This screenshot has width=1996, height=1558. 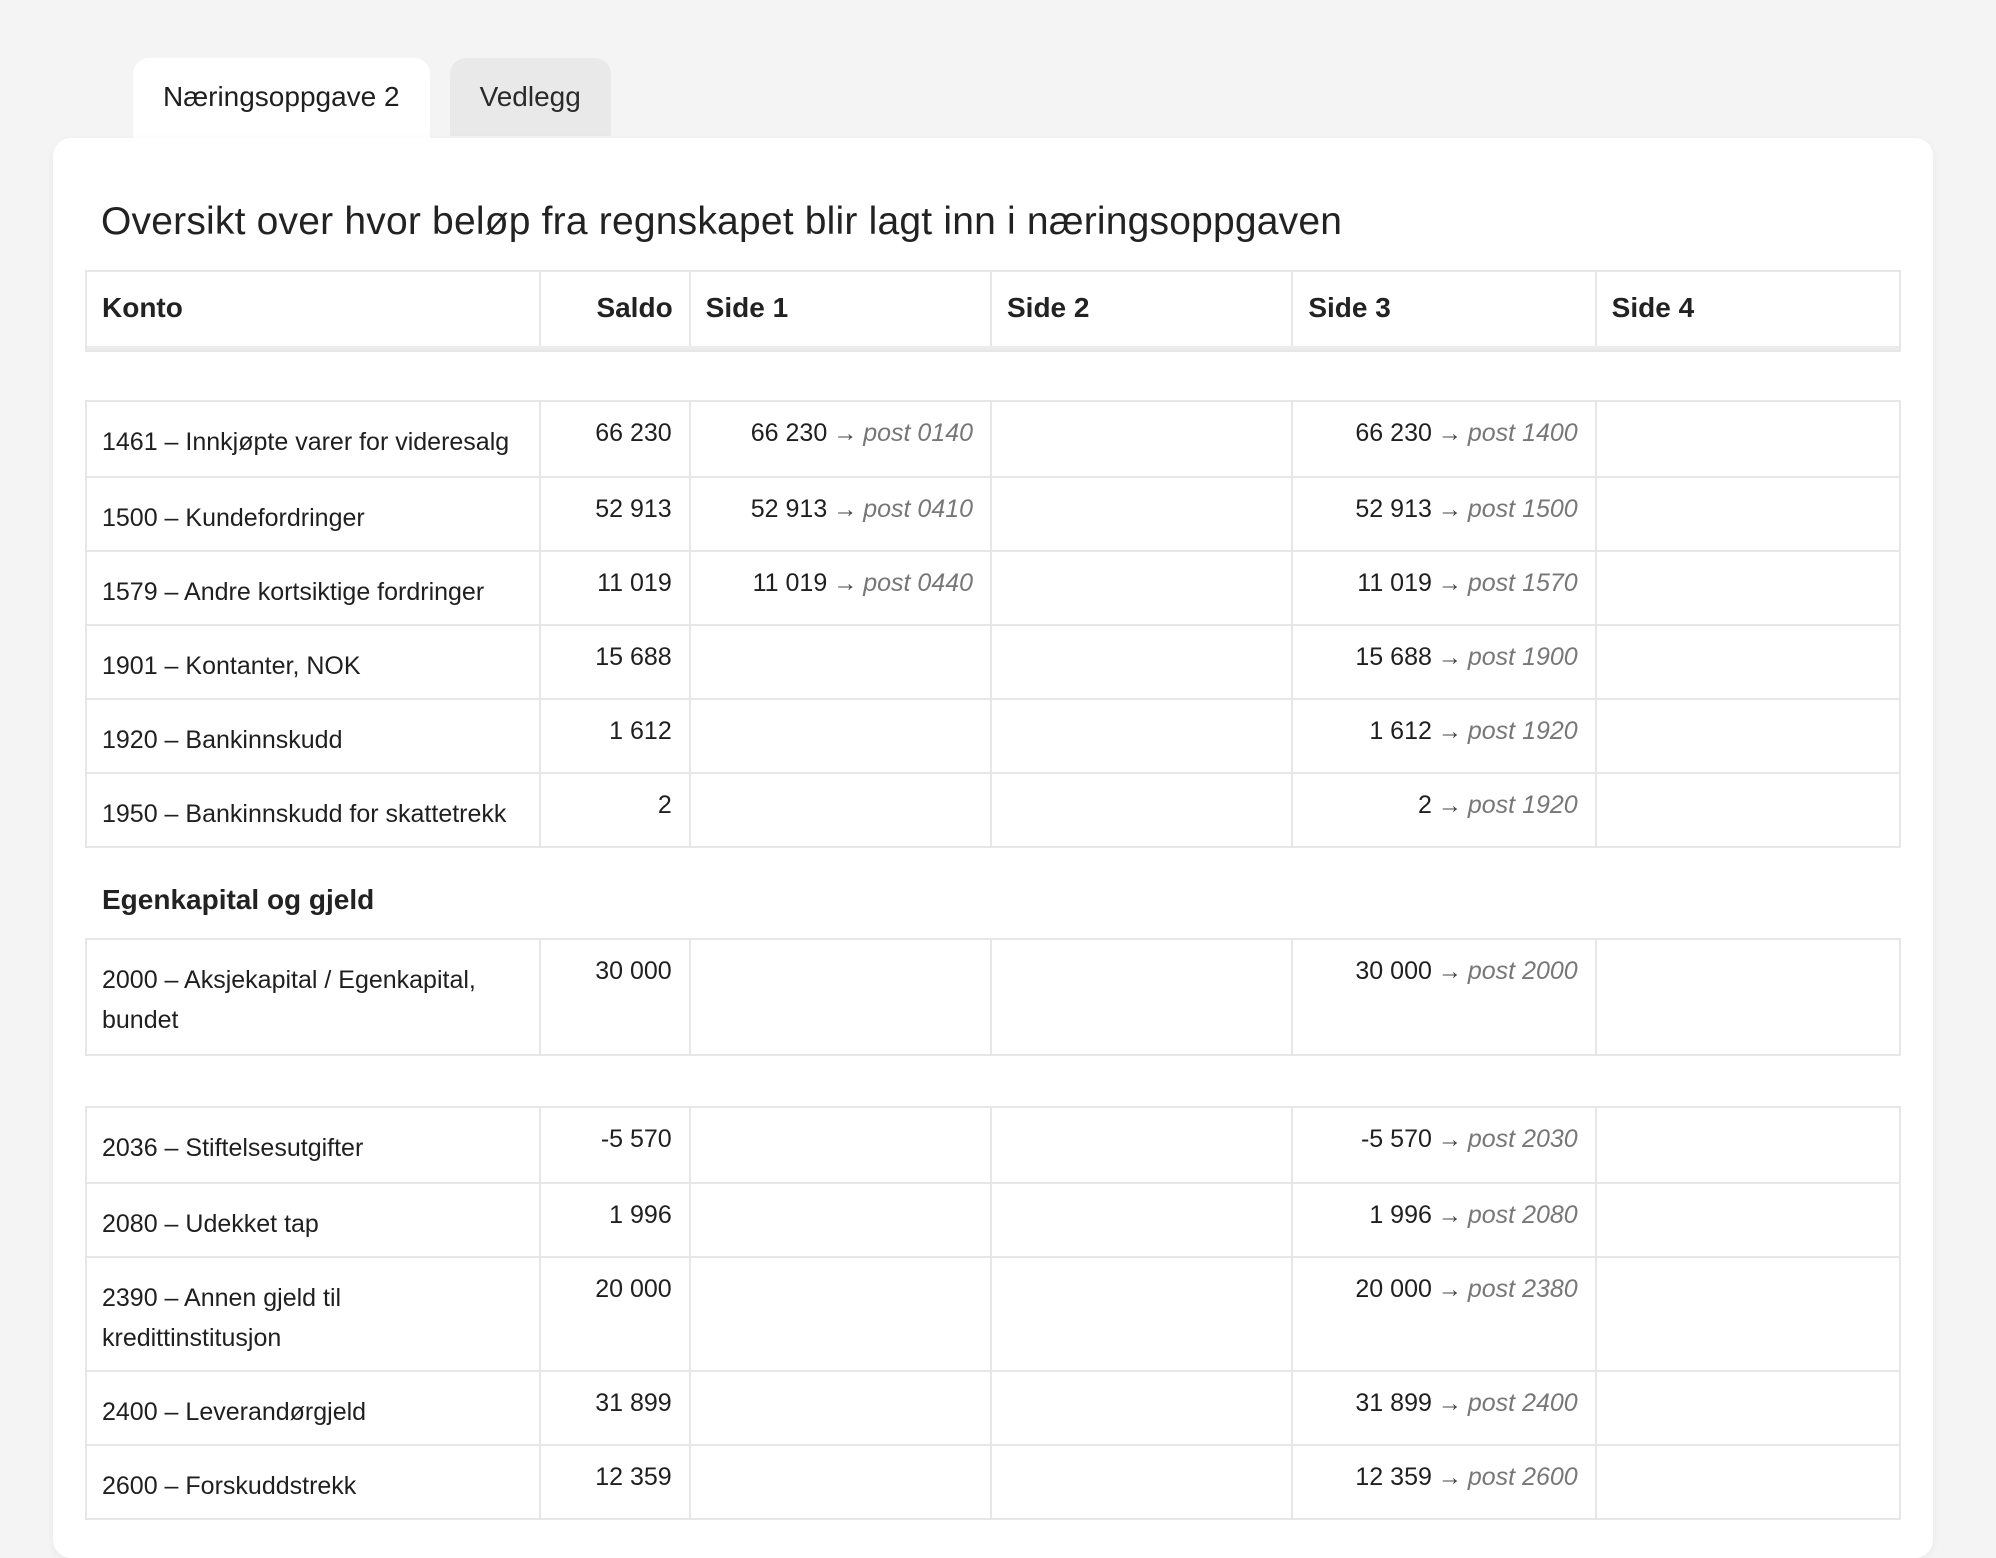 What do you see at coordinates (614, 1482) in the screenshot?
I see `saldo-cell: 12 359` at bounding box center [614, 1482].